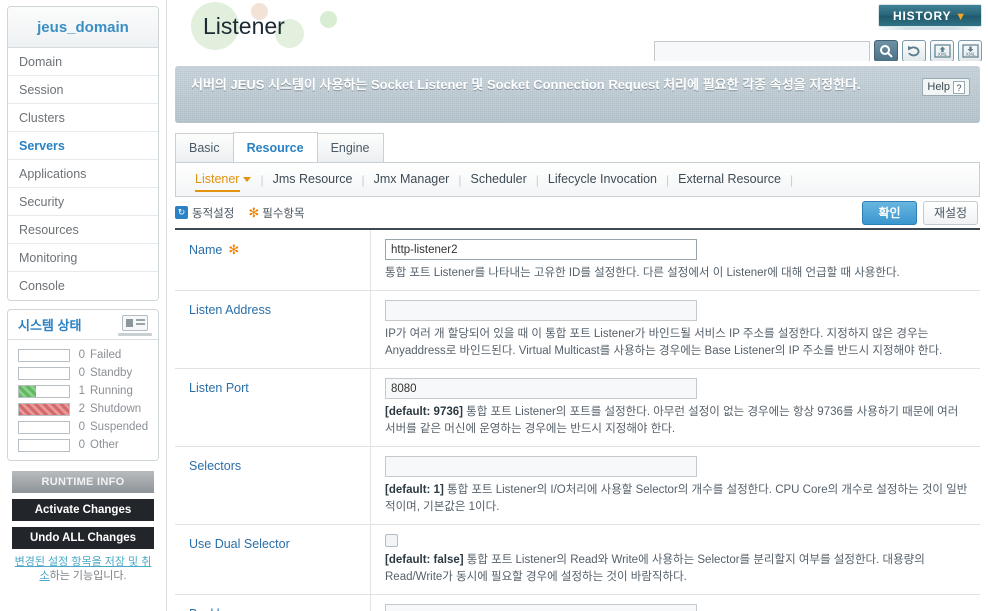 This screenshot has height=611, width=988. Describe the element at coordinates (602, 179) in the screenshot. I see `subtab-lifecycle-invocation: Lifecycle Invocation` at that location.